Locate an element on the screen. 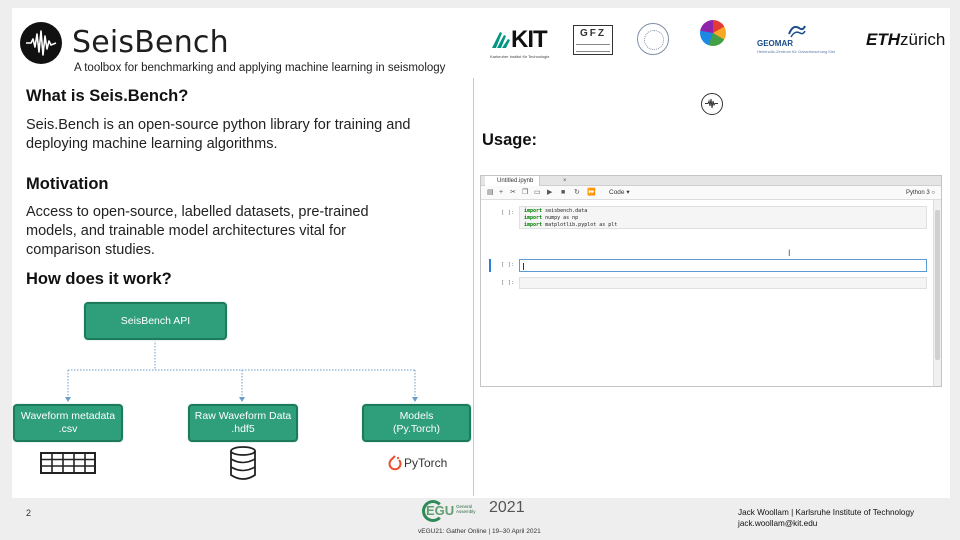 The width and height of the screenshot is (960, 540). code-line: import matplotlib.pyplot as plt is located at coordinates (571, 225).